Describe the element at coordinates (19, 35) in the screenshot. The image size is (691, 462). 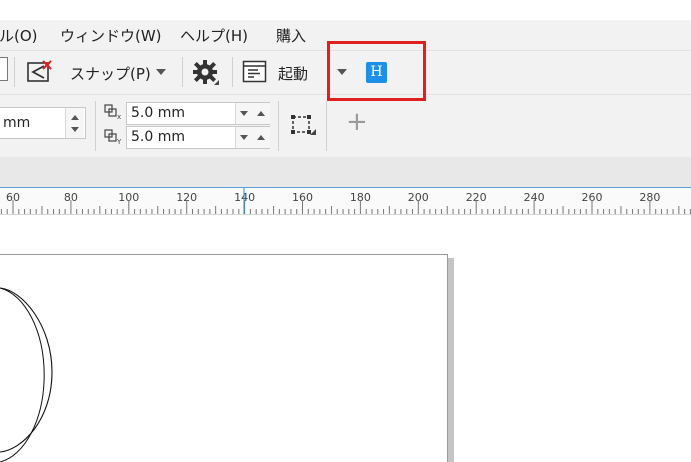
I see `menu-item-tools: ル(O)` at that location.